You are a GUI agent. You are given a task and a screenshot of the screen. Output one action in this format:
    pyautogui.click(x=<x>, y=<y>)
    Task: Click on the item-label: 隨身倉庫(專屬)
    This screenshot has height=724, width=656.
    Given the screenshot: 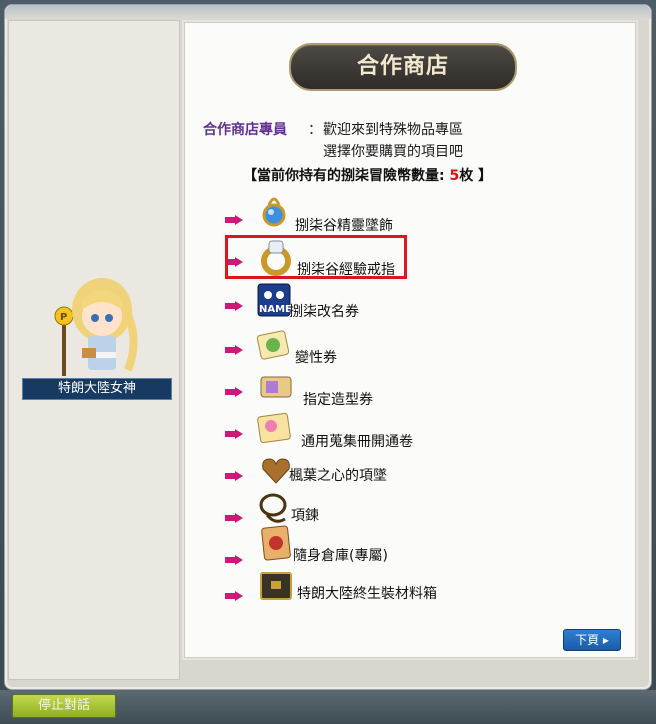 What is the action you would take?
    pyautogui.click(x=340, y=556)
    